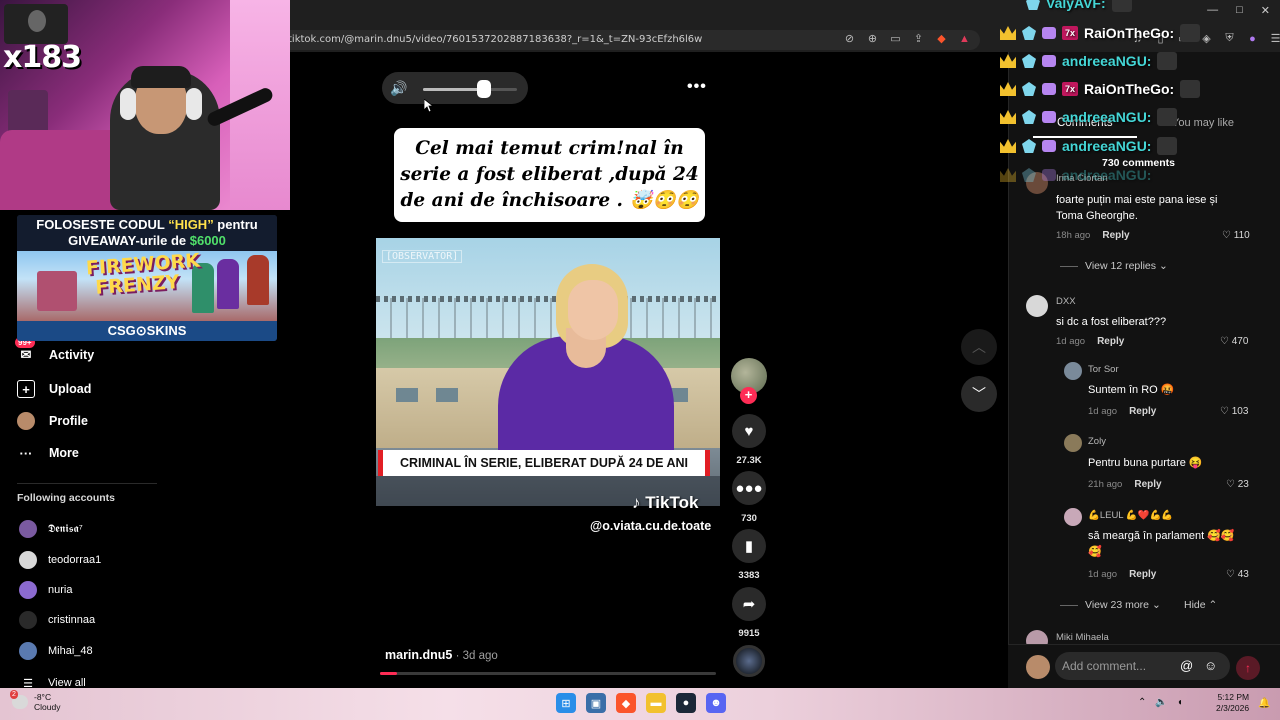 The height and width of the screenshot is (720, 1280). Describe the element at coordinates (1203, 123) in the screenshot. I see `tab-you-may-like: You may like` at that location.